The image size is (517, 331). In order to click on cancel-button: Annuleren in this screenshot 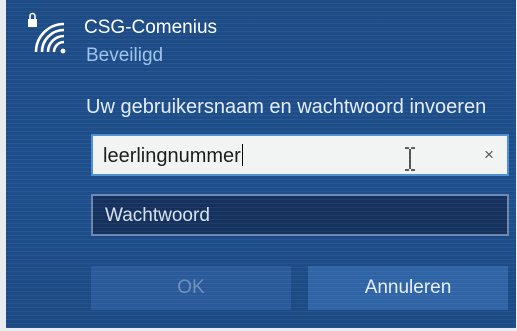, I will do `click(408, 288)`.